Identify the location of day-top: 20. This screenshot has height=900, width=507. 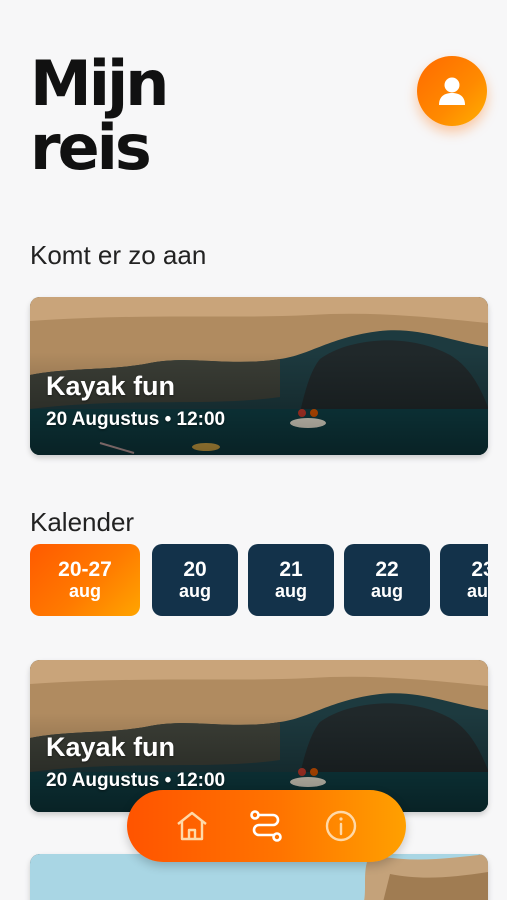
(195, 569).